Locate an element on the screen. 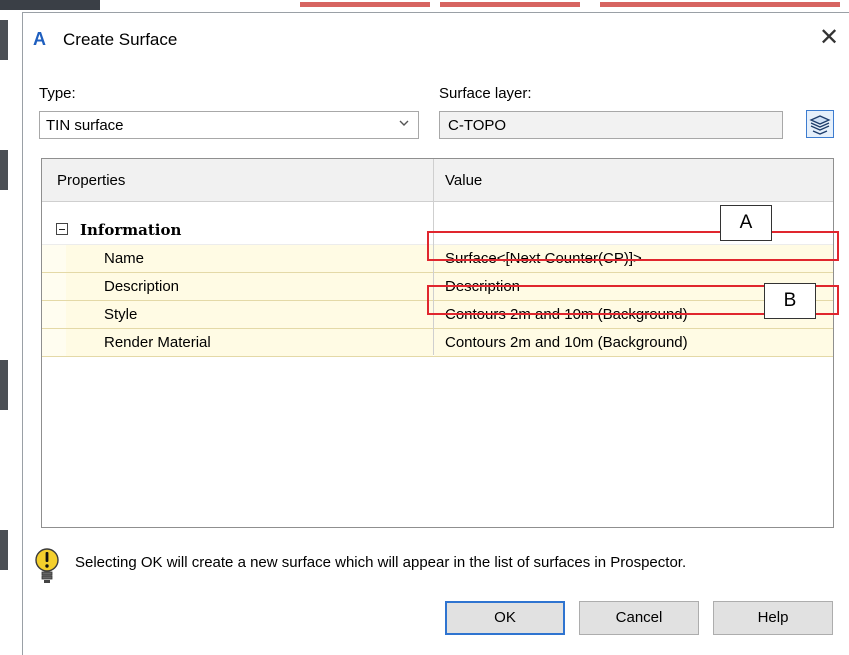 The height and width of the screenshot is (655, 849). layer-select-button is located at coordinates (820, 124).